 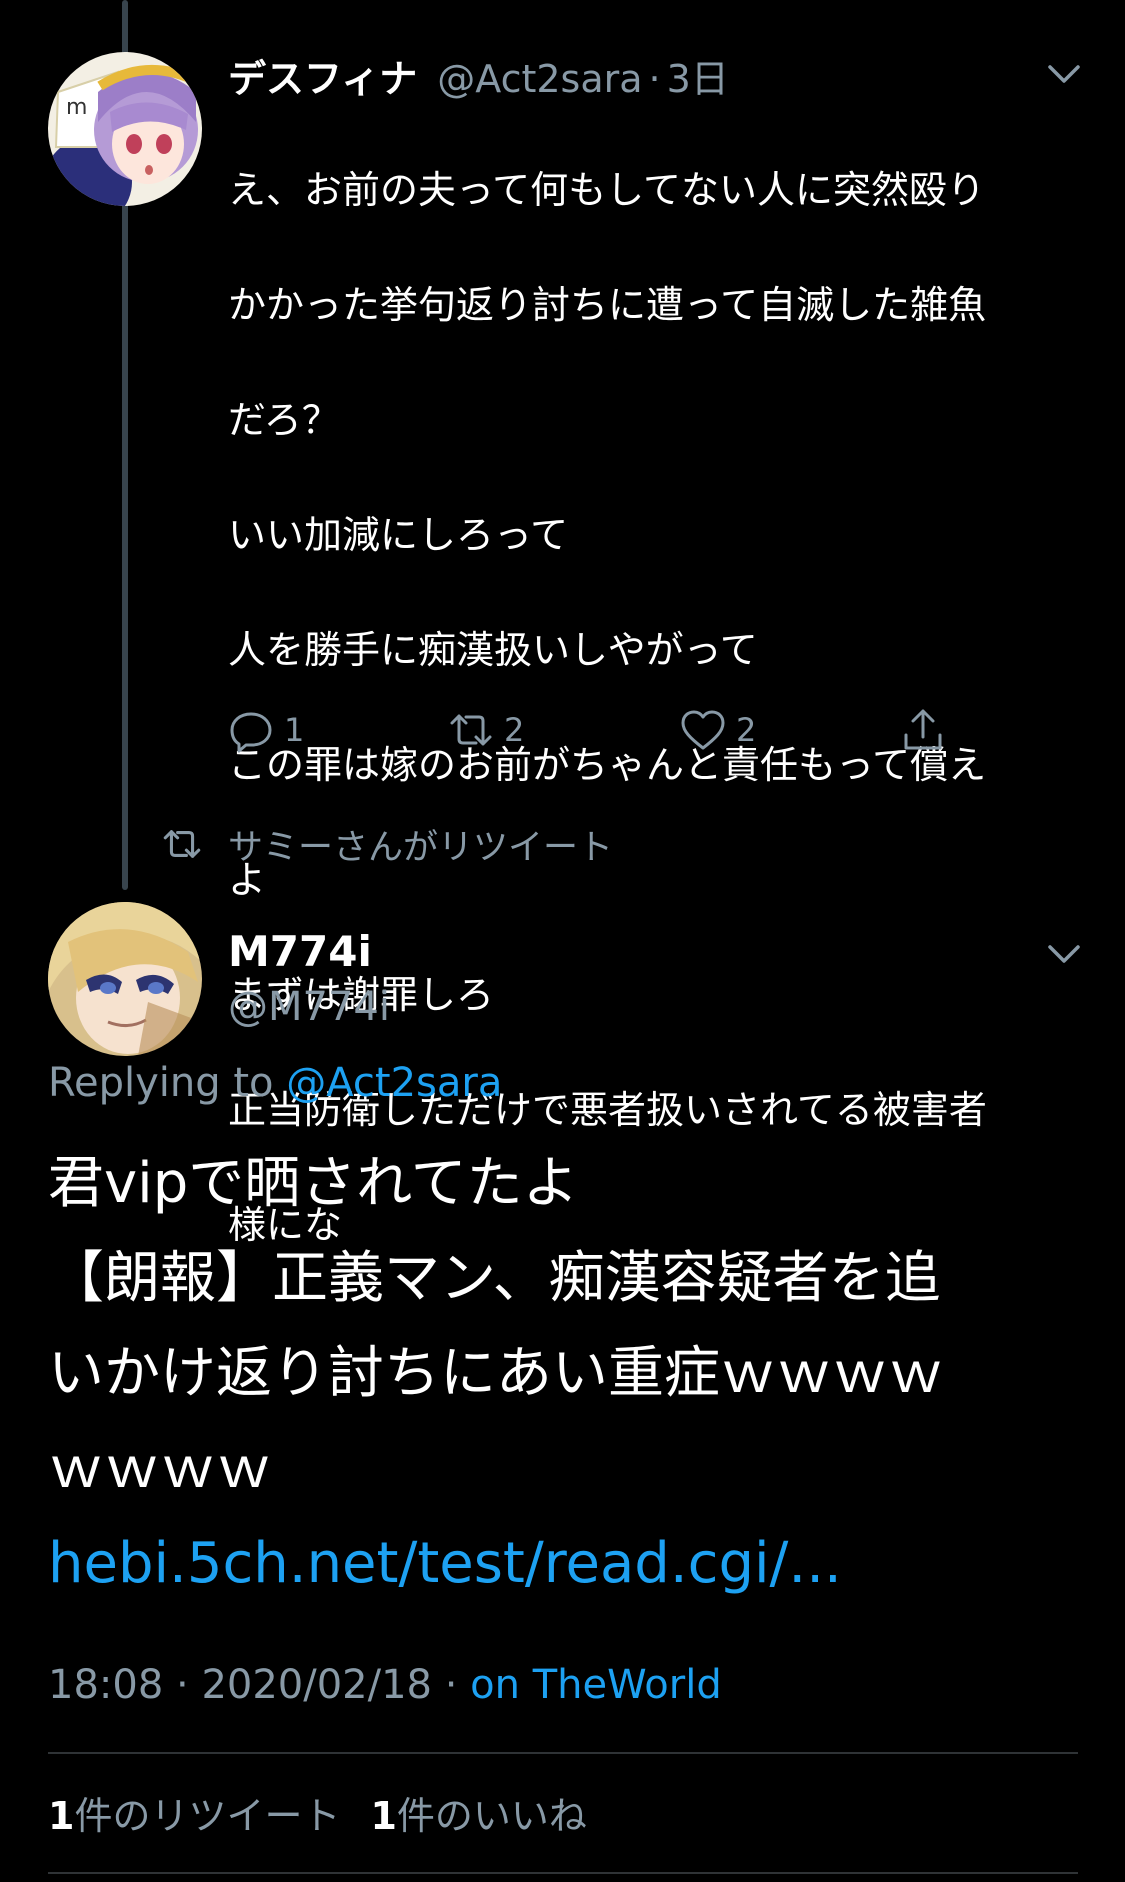 What do you see at coordinates (746, 730) in the screenshot?
I see `like-count: 2` at bounding box center [746, 730].